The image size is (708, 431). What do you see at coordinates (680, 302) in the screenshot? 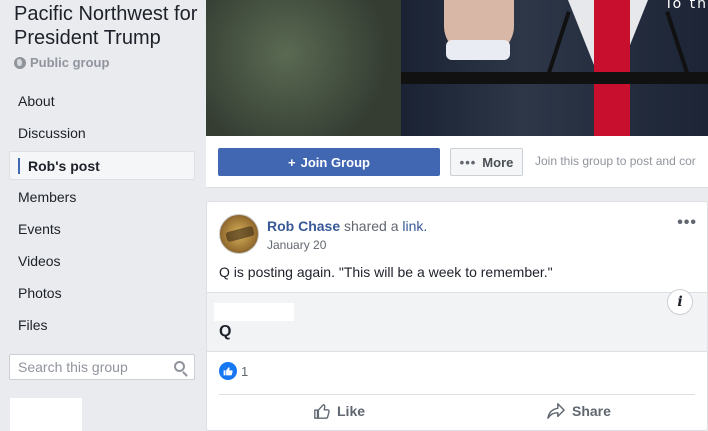
I see `info-icon: i` at bounding box center [680, 302].